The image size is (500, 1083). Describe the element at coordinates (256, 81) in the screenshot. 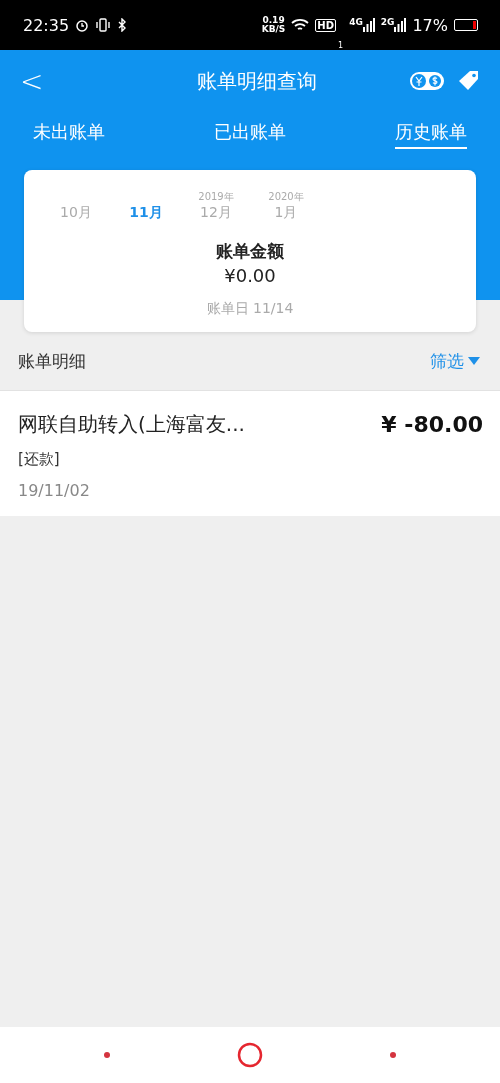

I see `page-title: 账单明细查询` at that location.